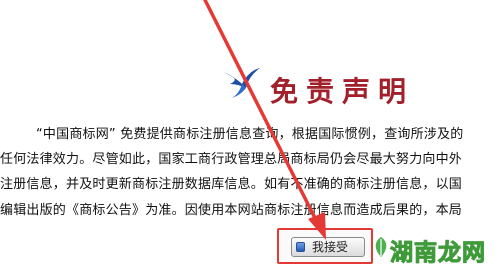 This screenshot has width=497, height=275. I want to click on page-title: 免责声明, so click(342, 91).